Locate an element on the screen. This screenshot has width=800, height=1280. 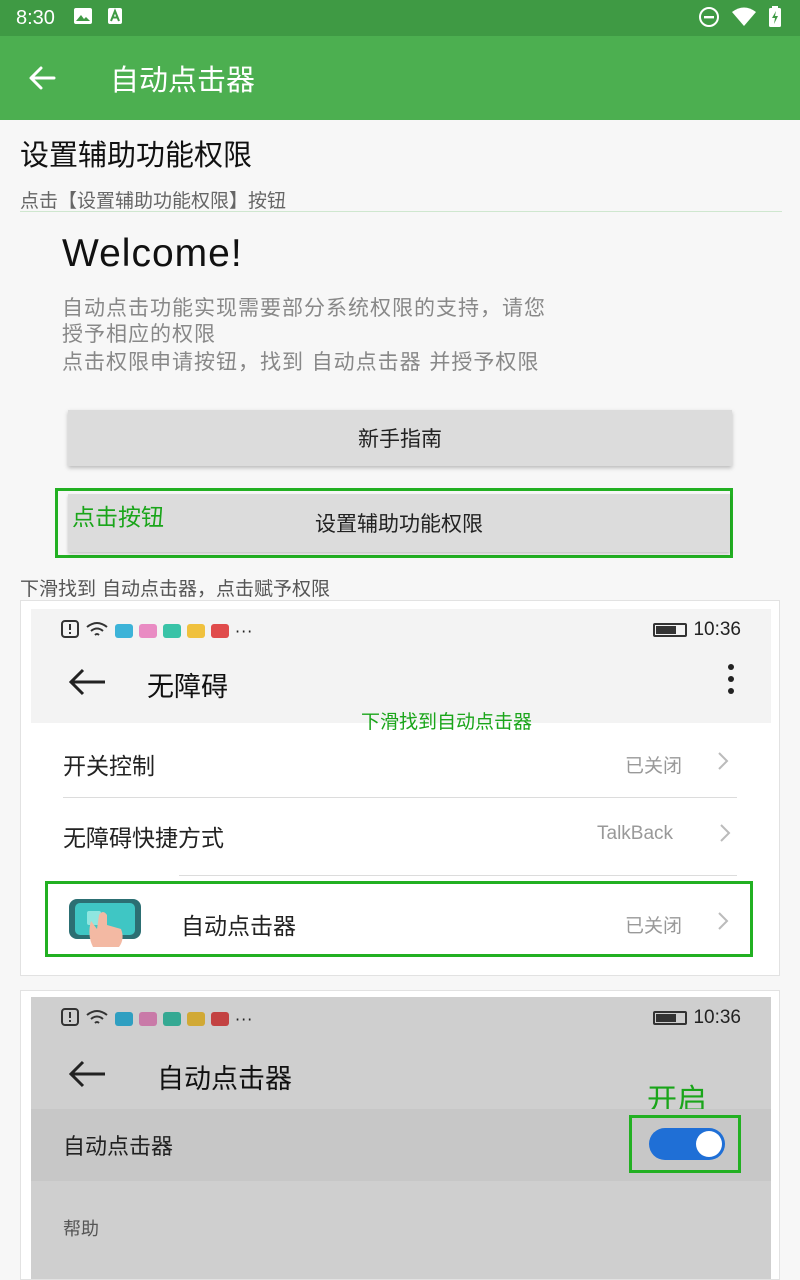
click-button-annotation: 点击按钮 is located at coordinates (118, 518).